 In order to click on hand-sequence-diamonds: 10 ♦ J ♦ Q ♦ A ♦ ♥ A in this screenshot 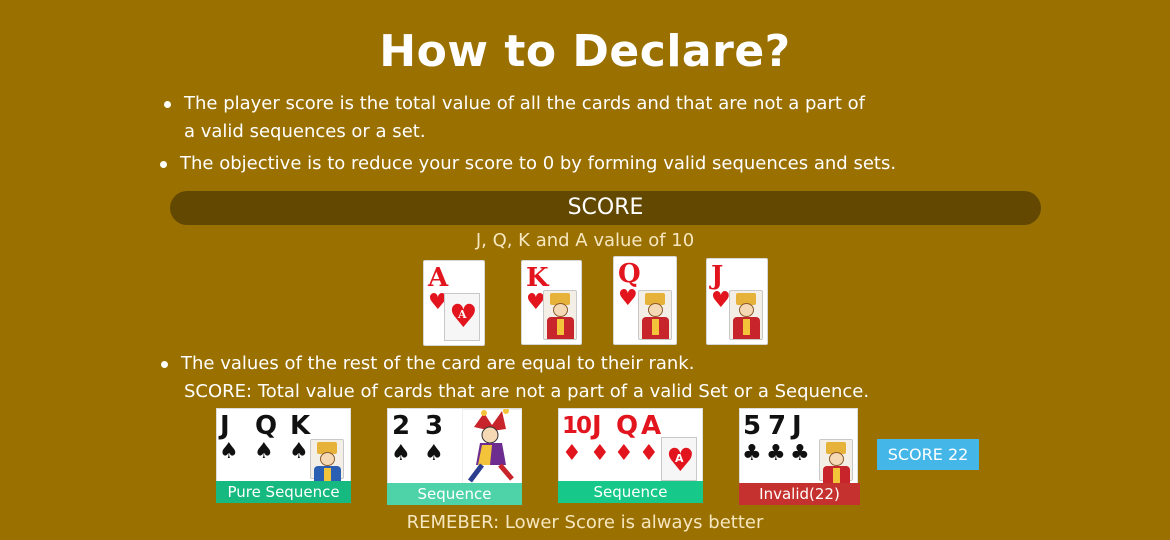, I will do `click(630, 446)`.